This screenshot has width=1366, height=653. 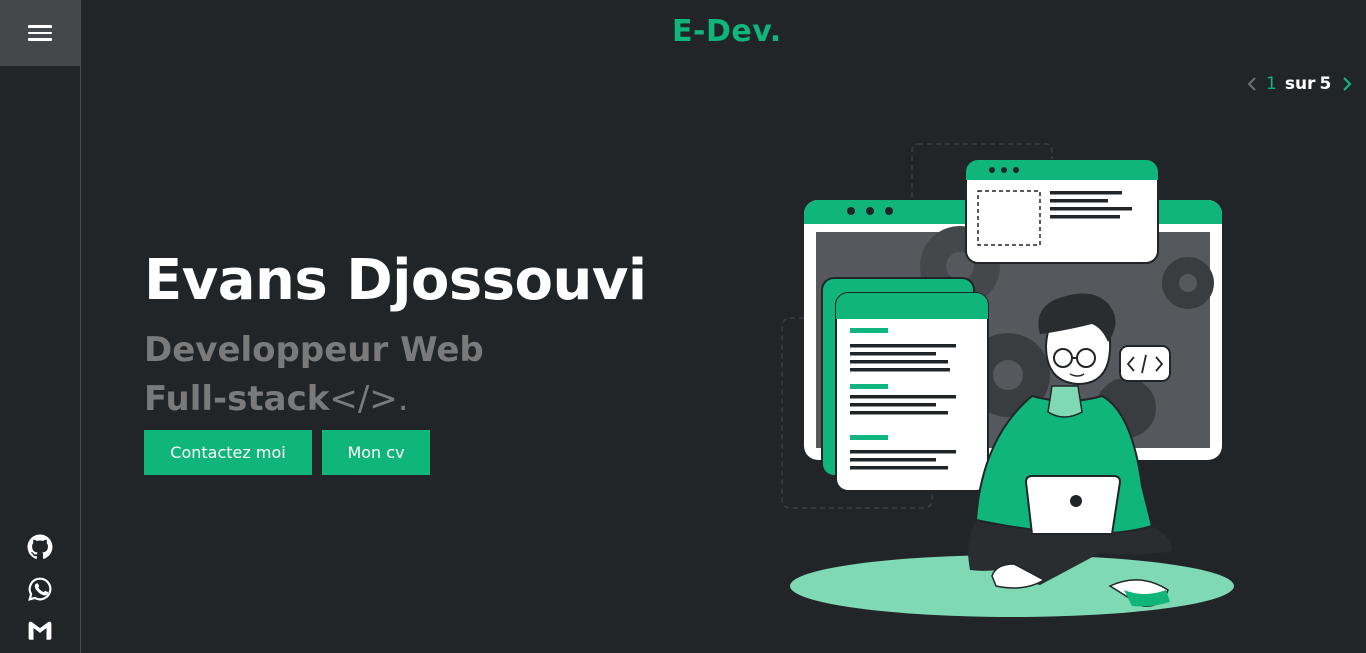 I want to click on prev-slide-button, so click(x=1252, y=84).